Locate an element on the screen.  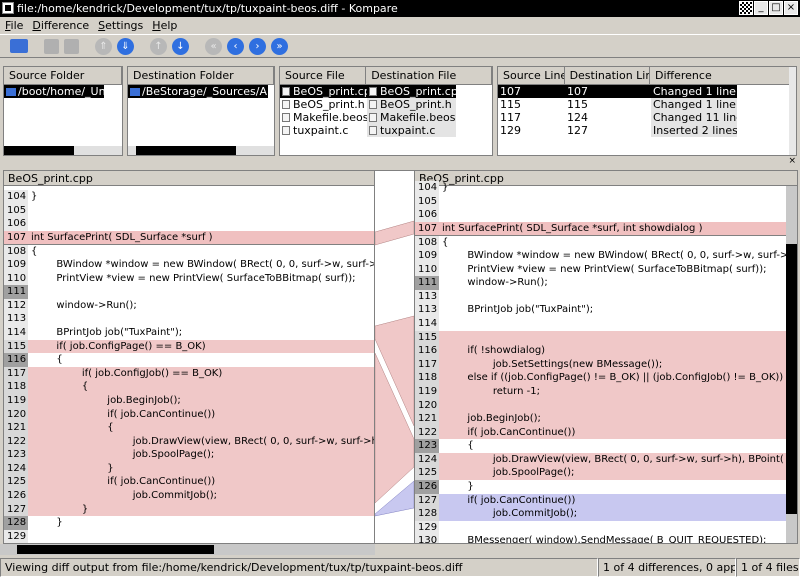
code-line: 119 job.BeginJob(); is located at coordinates (189, 400).